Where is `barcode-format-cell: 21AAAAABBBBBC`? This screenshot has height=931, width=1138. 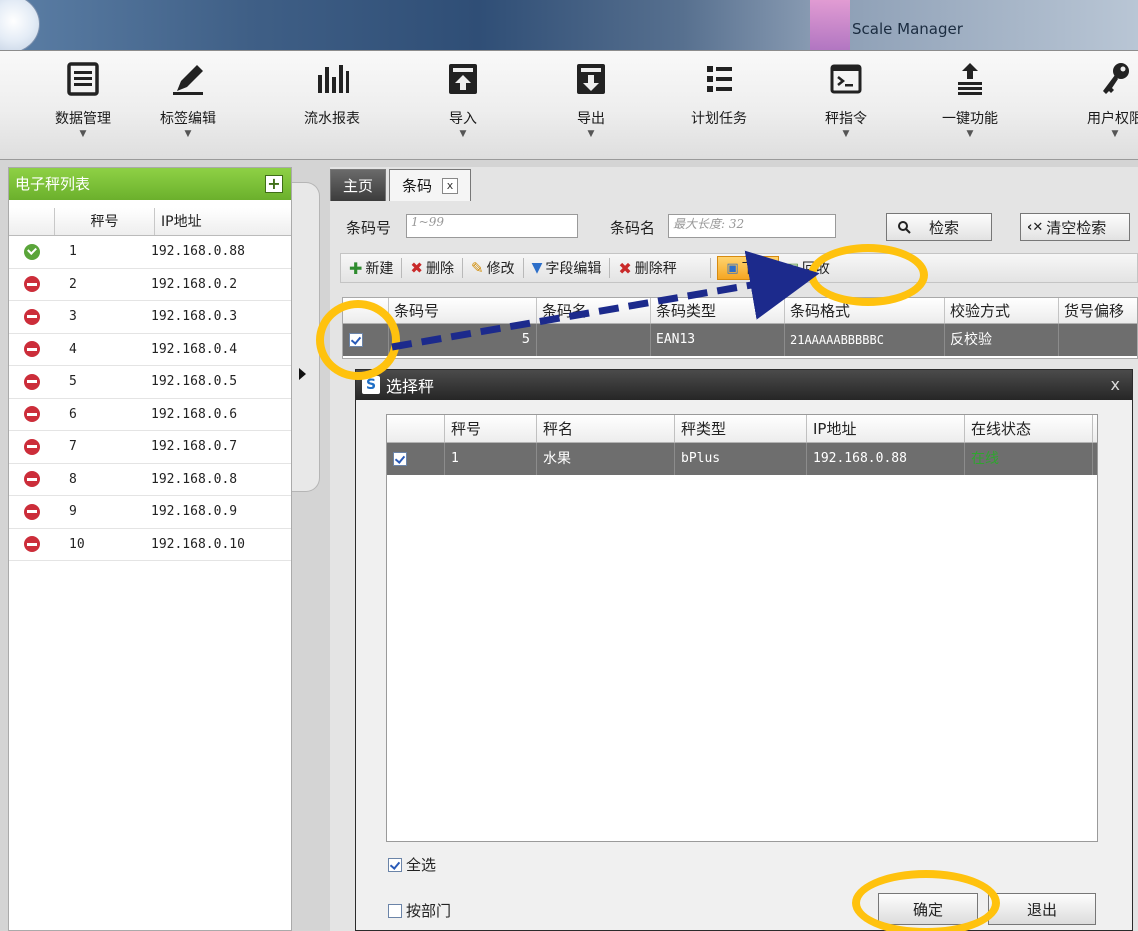 barcode-format-cell: 21AAAAABBBBBC is located at coordinates (865, 340).